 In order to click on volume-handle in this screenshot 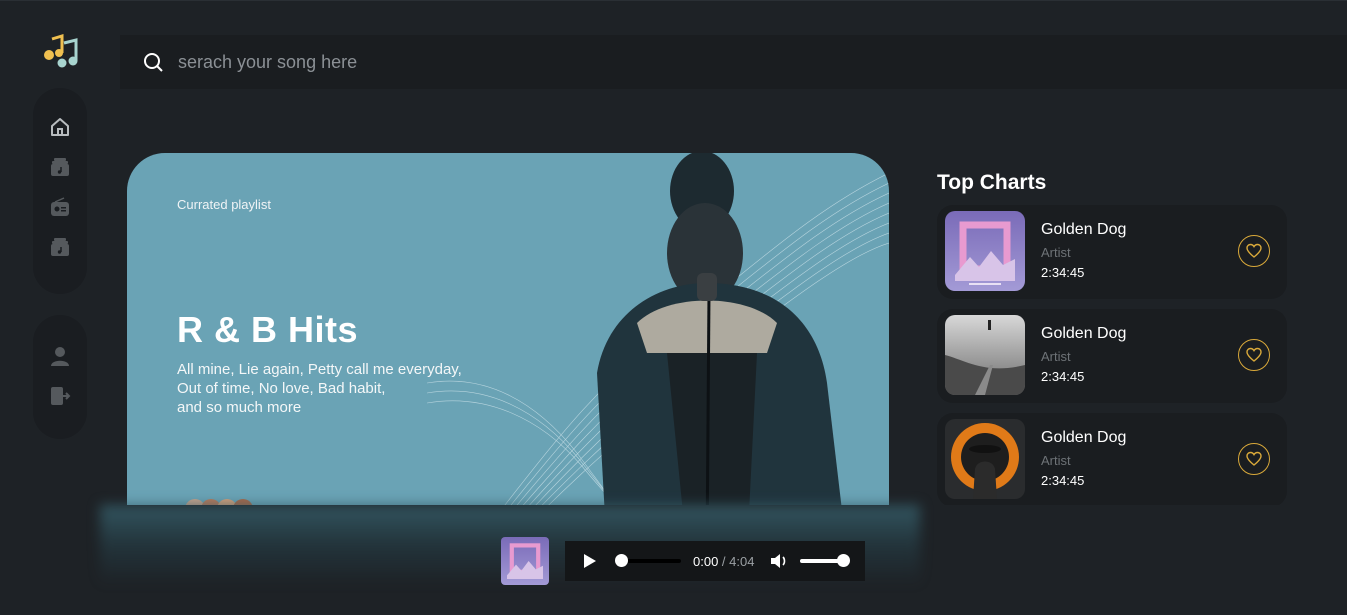, I will do `click(844, 560)`.